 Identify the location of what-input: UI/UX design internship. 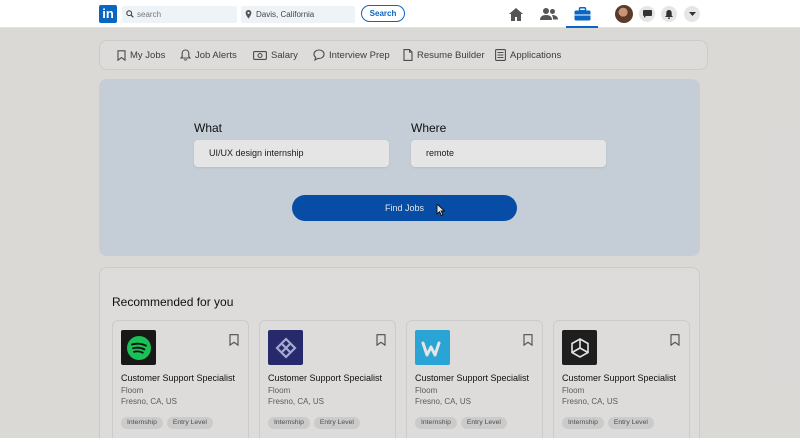
(291, 153).